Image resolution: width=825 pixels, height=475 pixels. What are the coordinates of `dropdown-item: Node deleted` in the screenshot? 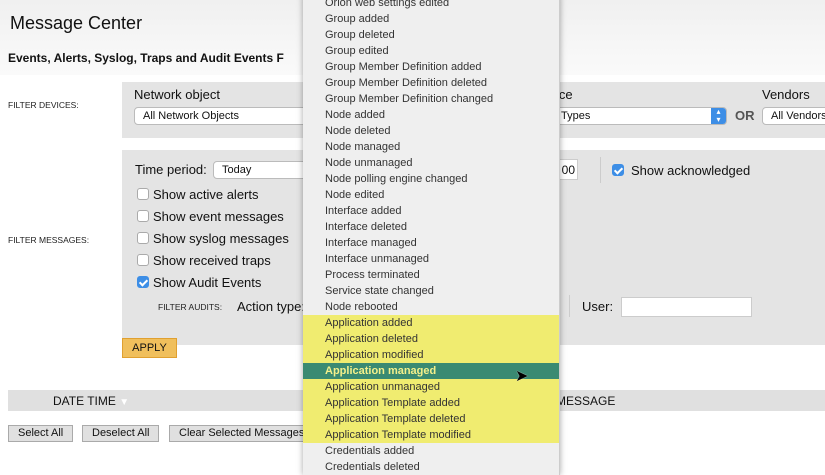 It's located at (431, 131).